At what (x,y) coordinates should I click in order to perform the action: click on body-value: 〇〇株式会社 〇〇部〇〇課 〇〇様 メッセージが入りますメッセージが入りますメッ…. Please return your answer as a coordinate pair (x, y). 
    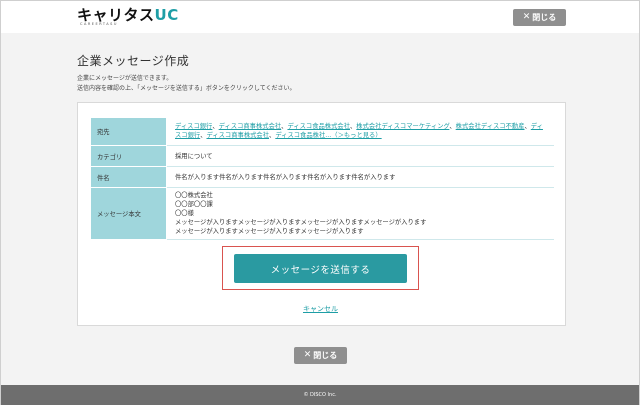
    Looking at the image, I should click on (360, 213).